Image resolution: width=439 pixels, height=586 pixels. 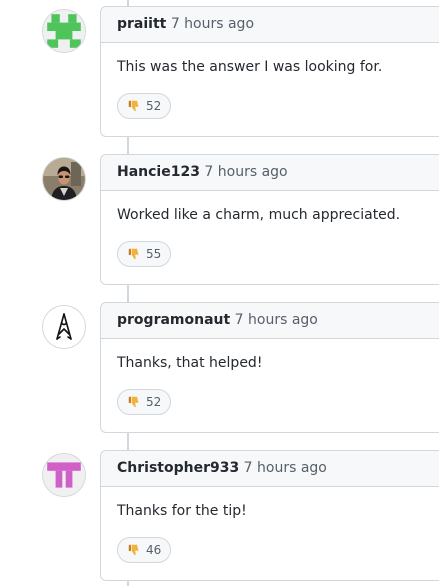 What do you see at coordinates (182, 511) in the screenshot?
I see `comment-body: Thanks for the tip!` at bounding box center [182, 511].